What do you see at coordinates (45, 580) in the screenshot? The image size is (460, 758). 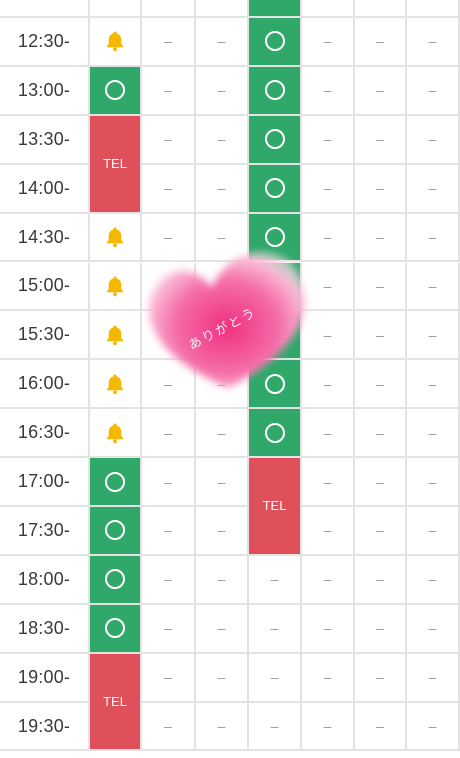 I see `time-label: 18:00-` at bounding box center [45, 580].